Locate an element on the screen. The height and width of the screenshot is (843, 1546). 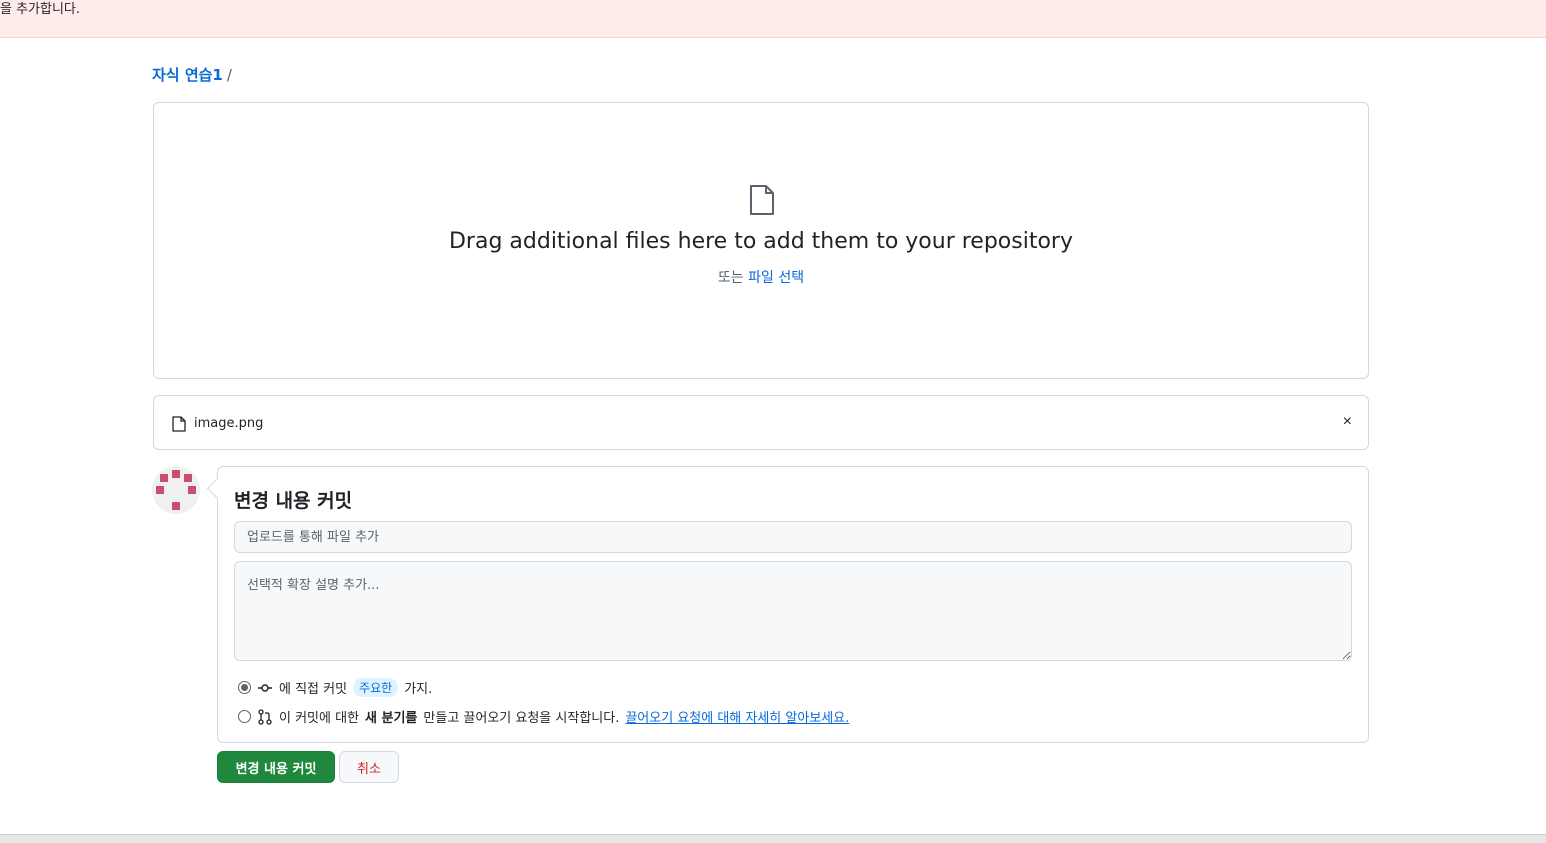
uploaded-file-row: image.png × is located at coordinates (761, 422).